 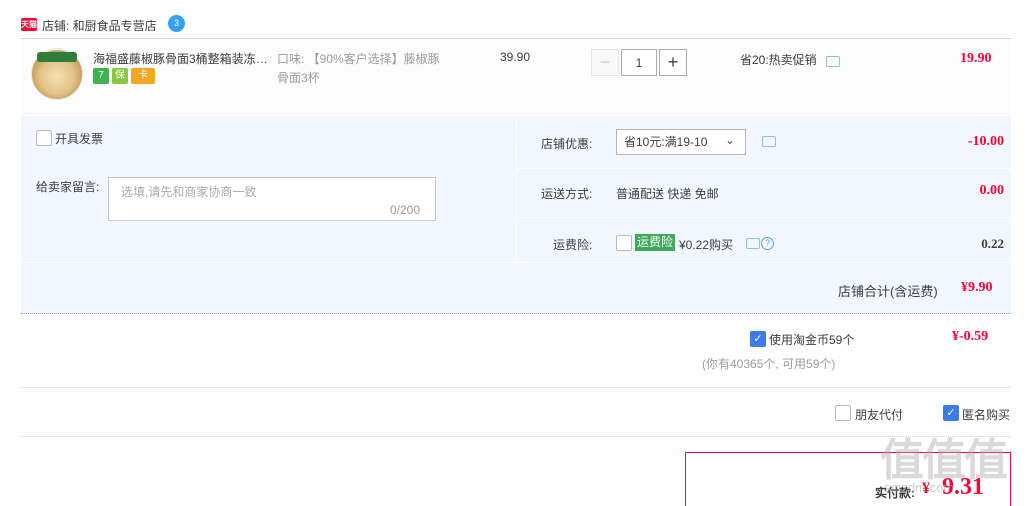 I want to click on message-label: 给卖家留言:, so click(x=68, y=187).